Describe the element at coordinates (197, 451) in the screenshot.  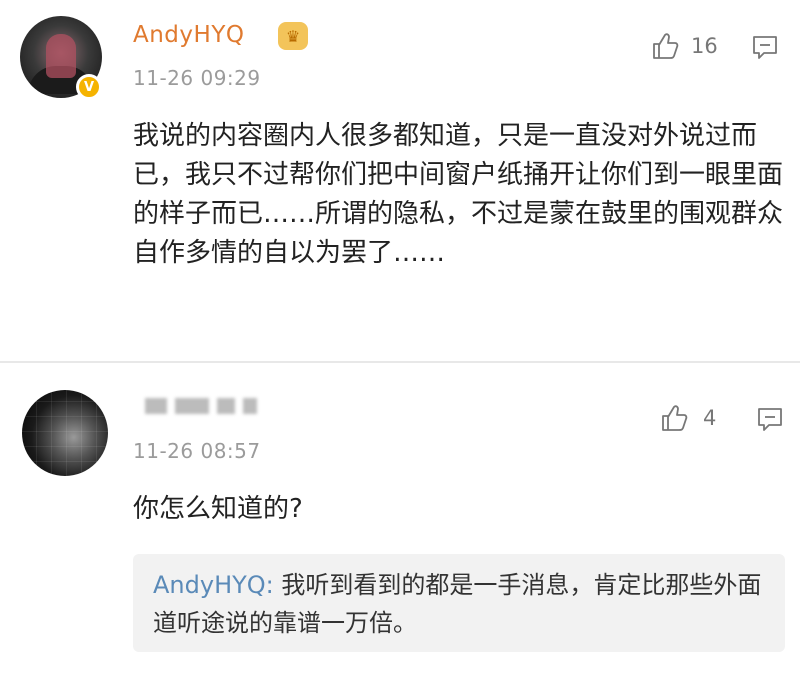
I see `timestamp: 11-26 08:57` at that location.